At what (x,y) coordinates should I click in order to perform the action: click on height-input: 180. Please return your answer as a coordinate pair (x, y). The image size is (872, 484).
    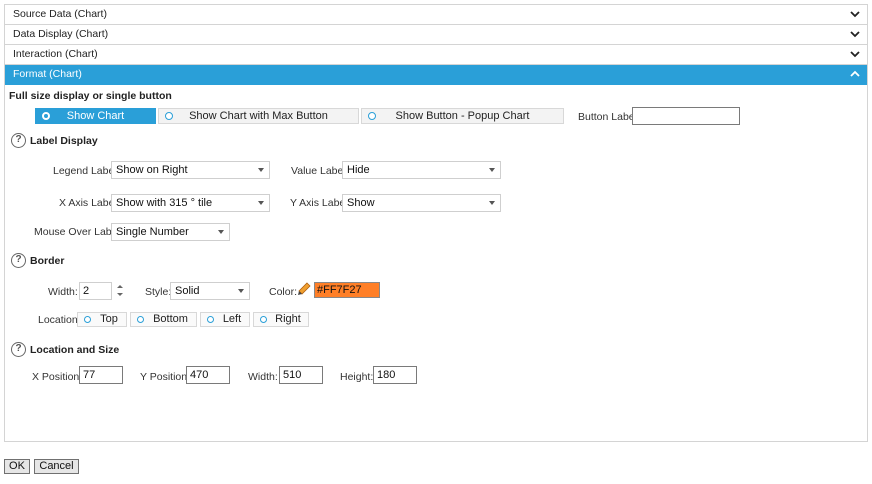
    Looking at the image, I should click on (395, 375).